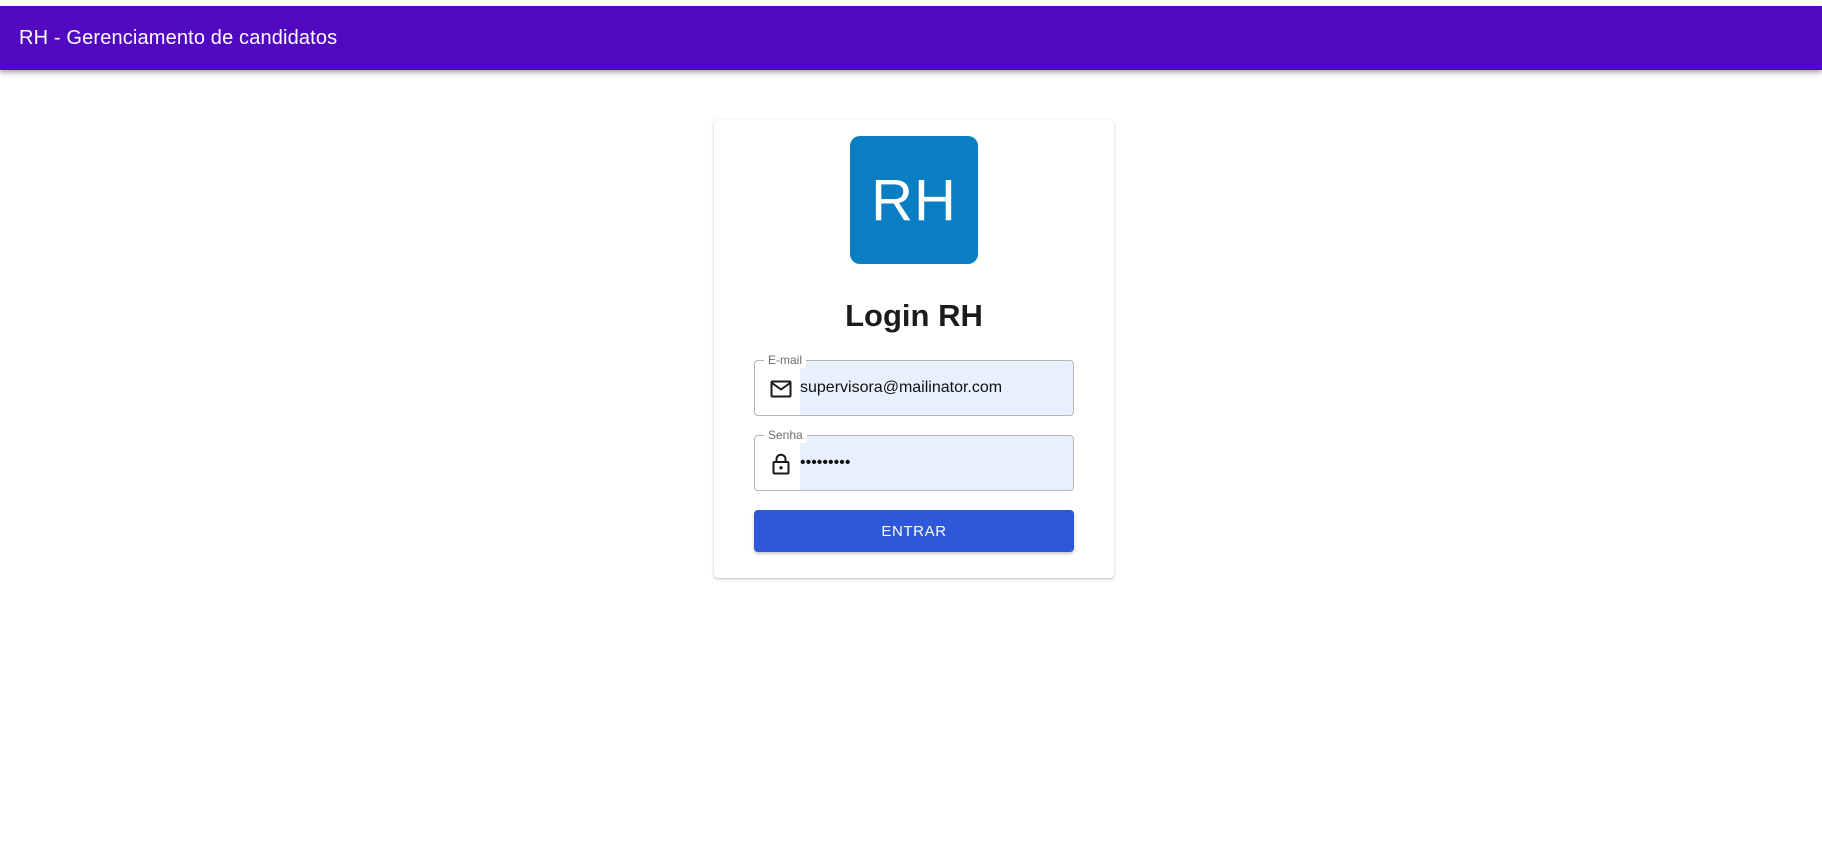 This screenshot has width=1822, height=841. Describe the element at coordinates (781, 389) in the screenshot. I see `mail-icon` at that location.